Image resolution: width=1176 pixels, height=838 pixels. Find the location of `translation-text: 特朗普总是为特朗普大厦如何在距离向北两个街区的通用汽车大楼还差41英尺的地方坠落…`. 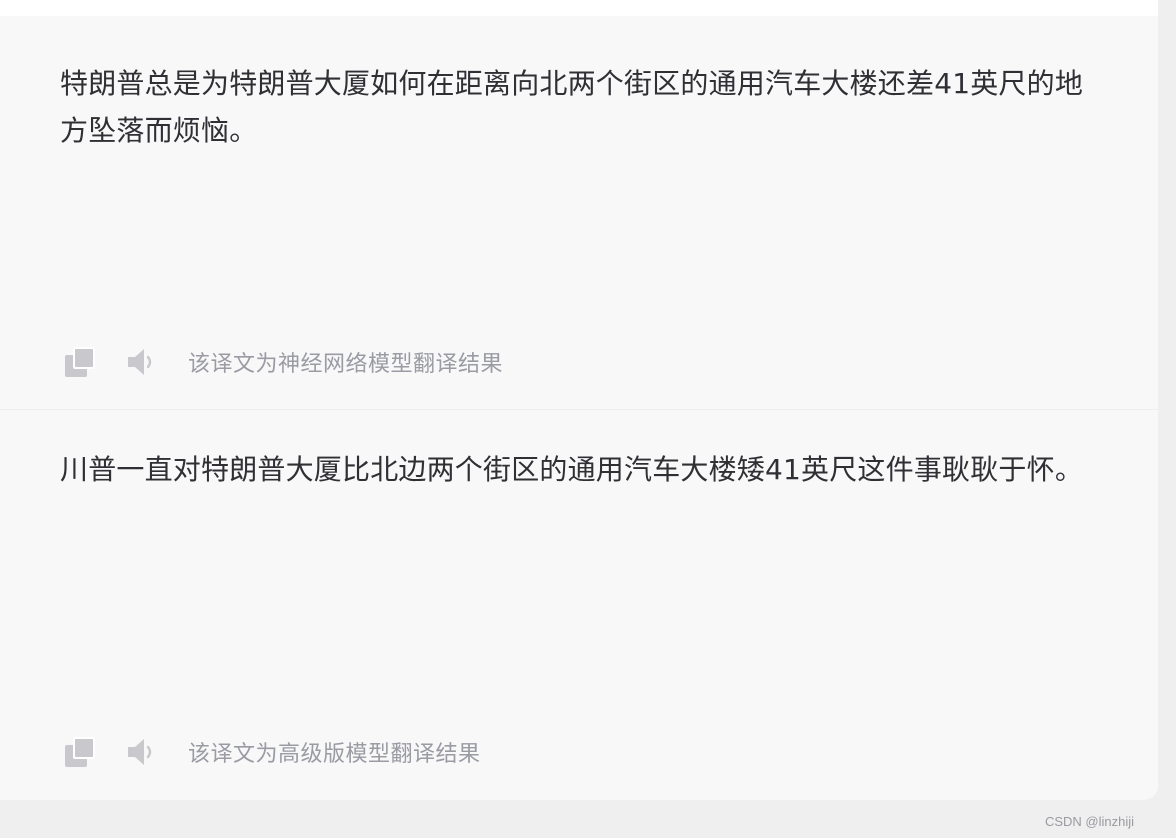

translation-text: 特朗普总是为特朗普大厦如何在距离向北两个街区的通用汽车大楼还差41英尺的地方坠落… is located at coordinates (572, 107).